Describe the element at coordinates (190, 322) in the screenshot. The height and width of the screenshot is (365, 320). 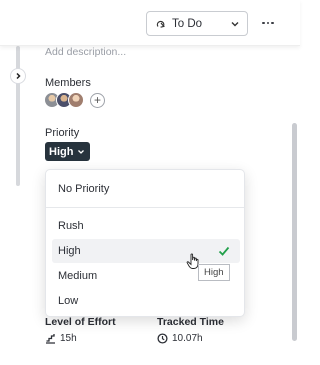
I see `field-label: Tracked Time` at that location.